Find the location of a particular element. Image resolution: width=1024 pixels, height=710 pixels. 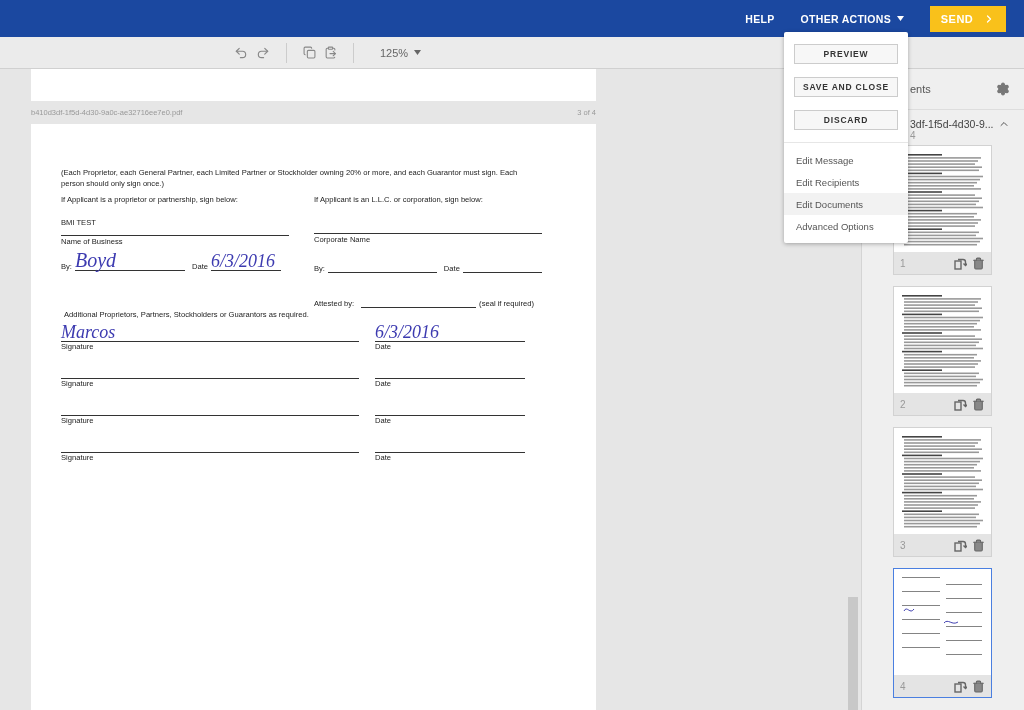

redo-icon is located at coordinates (263, 52).